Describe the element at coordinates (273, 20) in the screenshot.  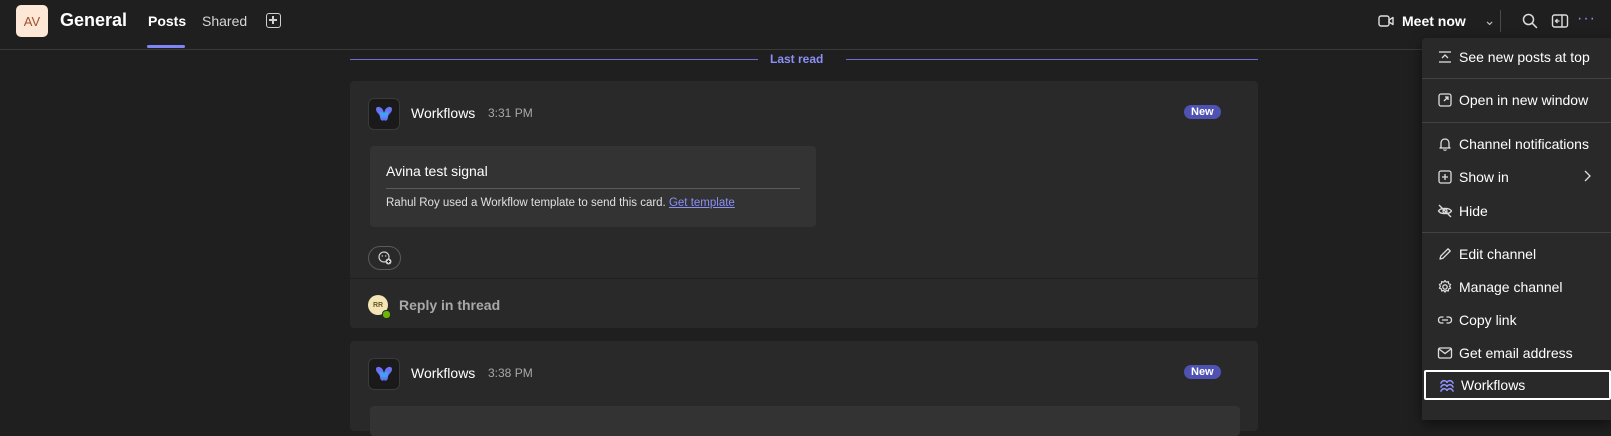
I see `add-tab-icon` at that location.